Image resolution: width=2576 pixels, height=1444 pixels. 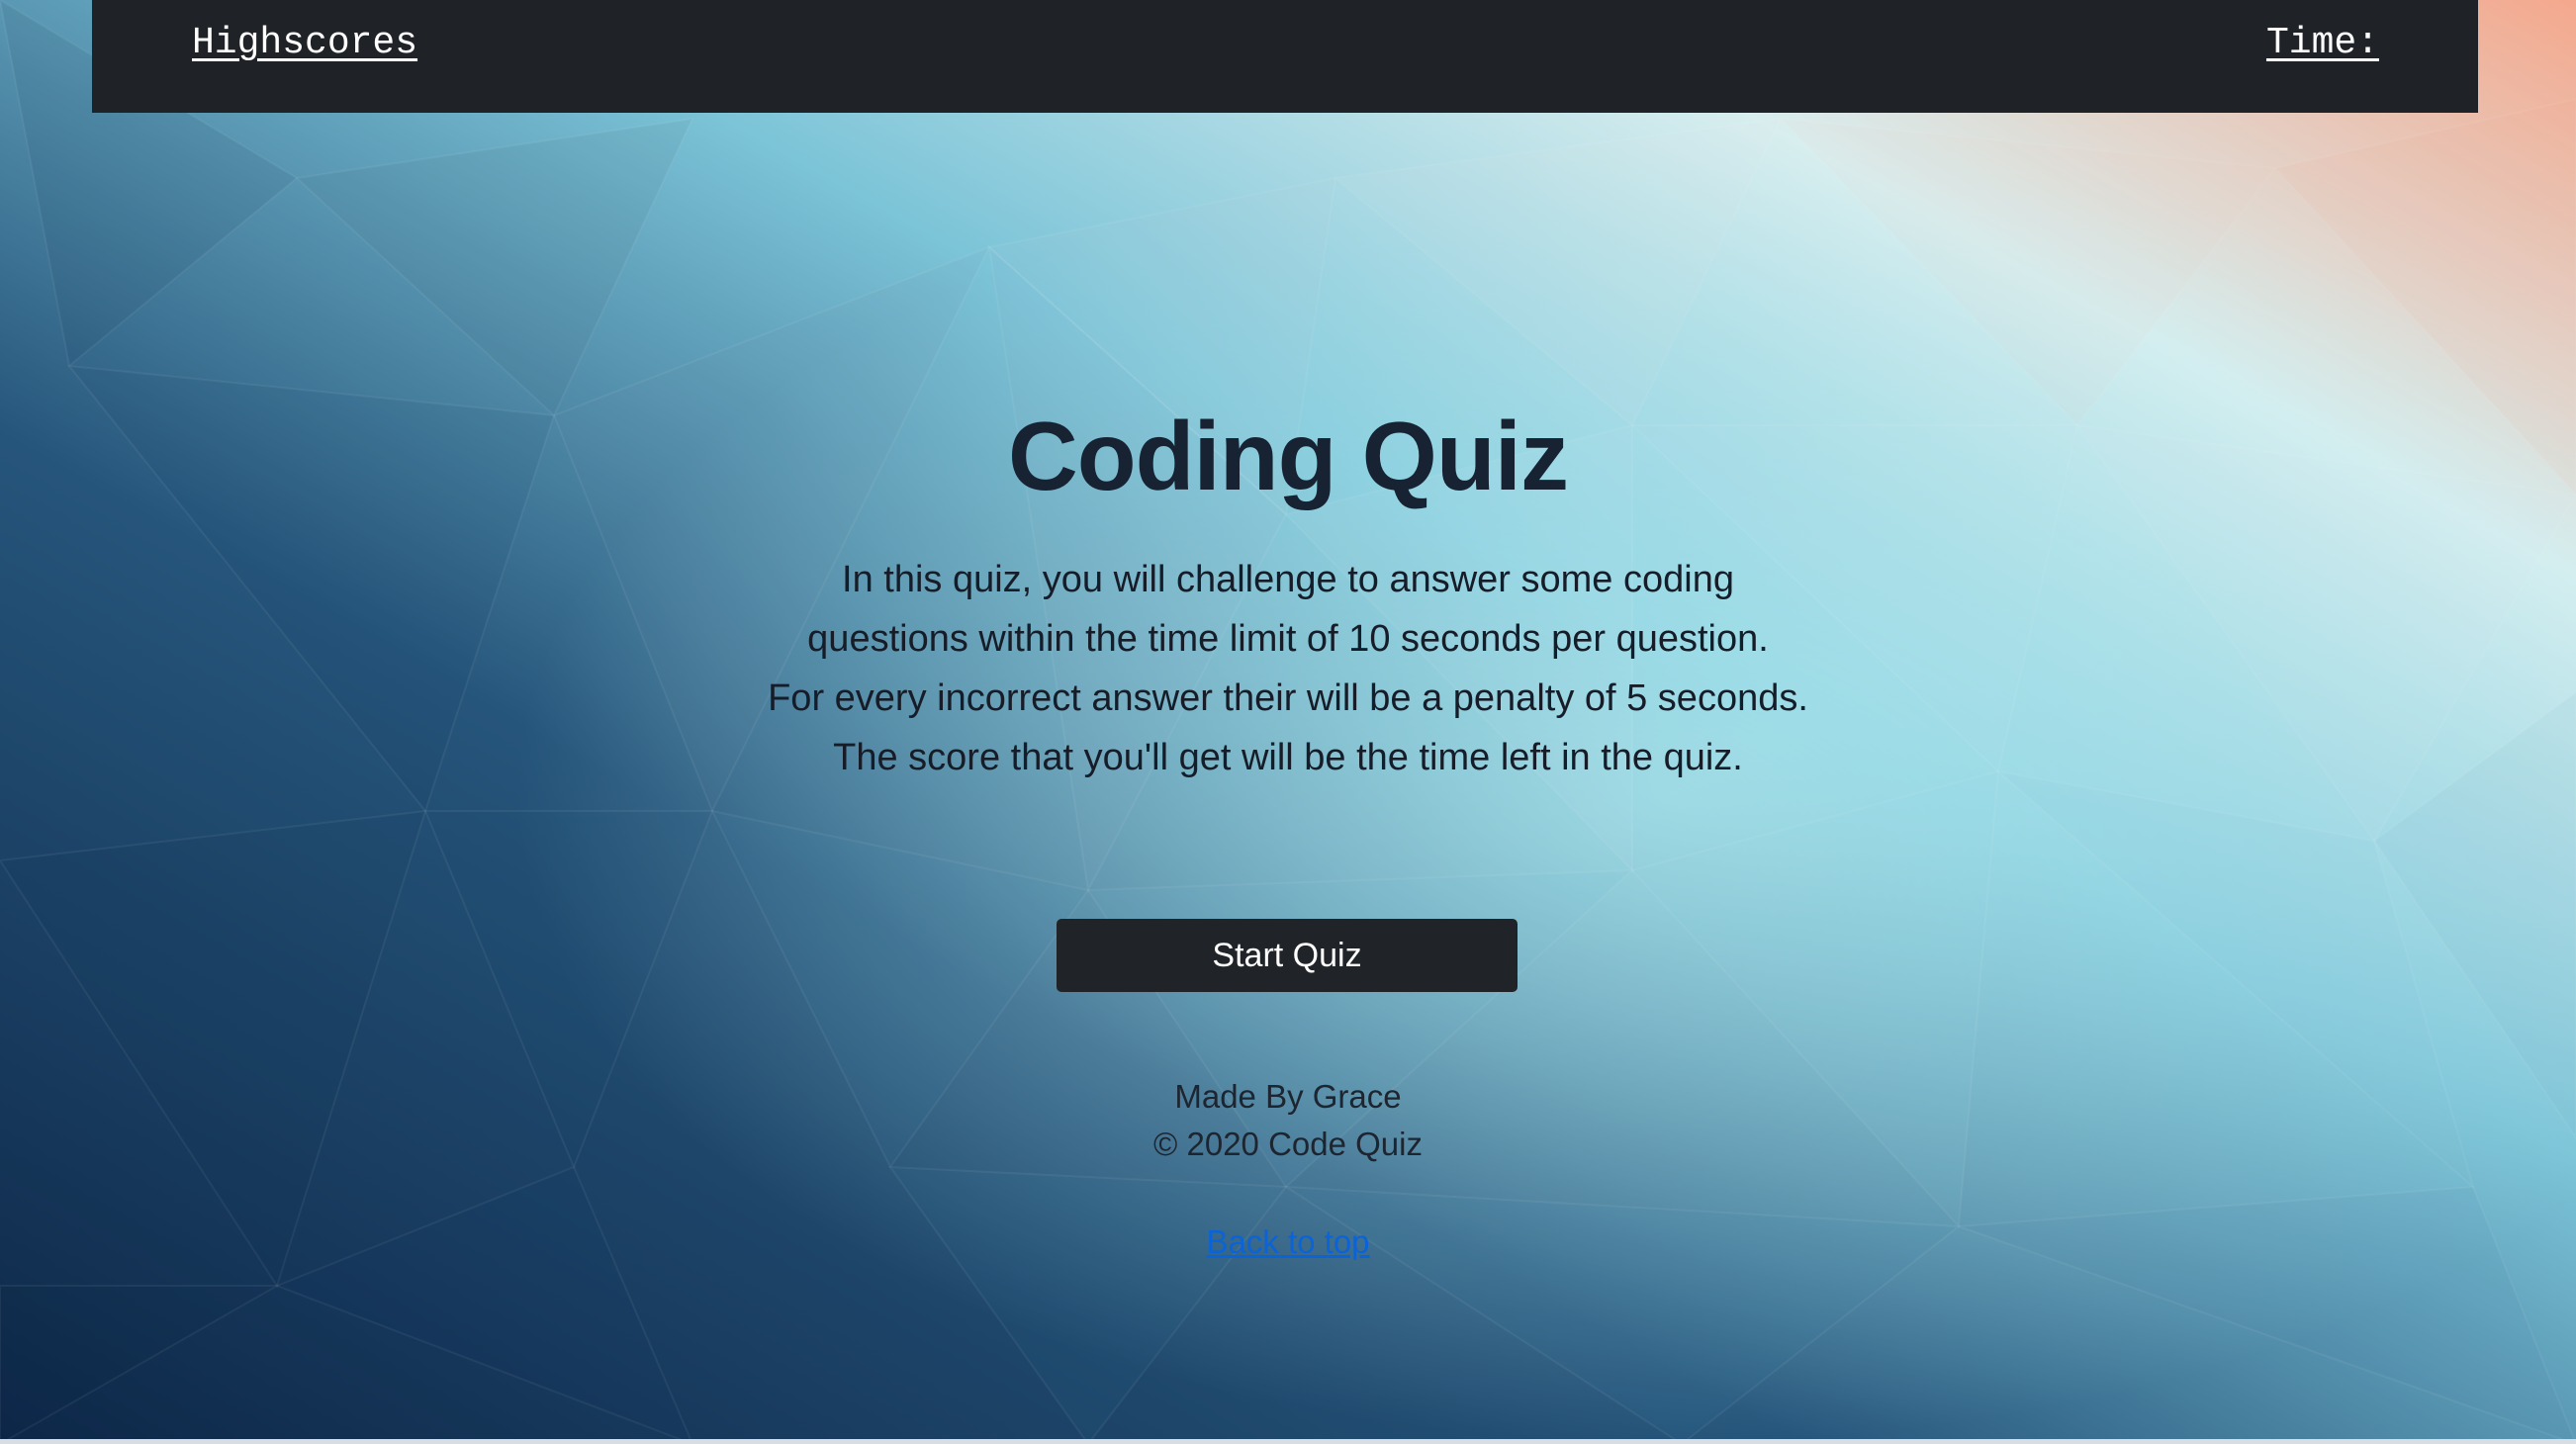 What do you see at coordinates (1288, 1144) in the screenshot?
I see `footer-copyright: © 2020 Code Quiz` at bounding box center [1288, 1144].